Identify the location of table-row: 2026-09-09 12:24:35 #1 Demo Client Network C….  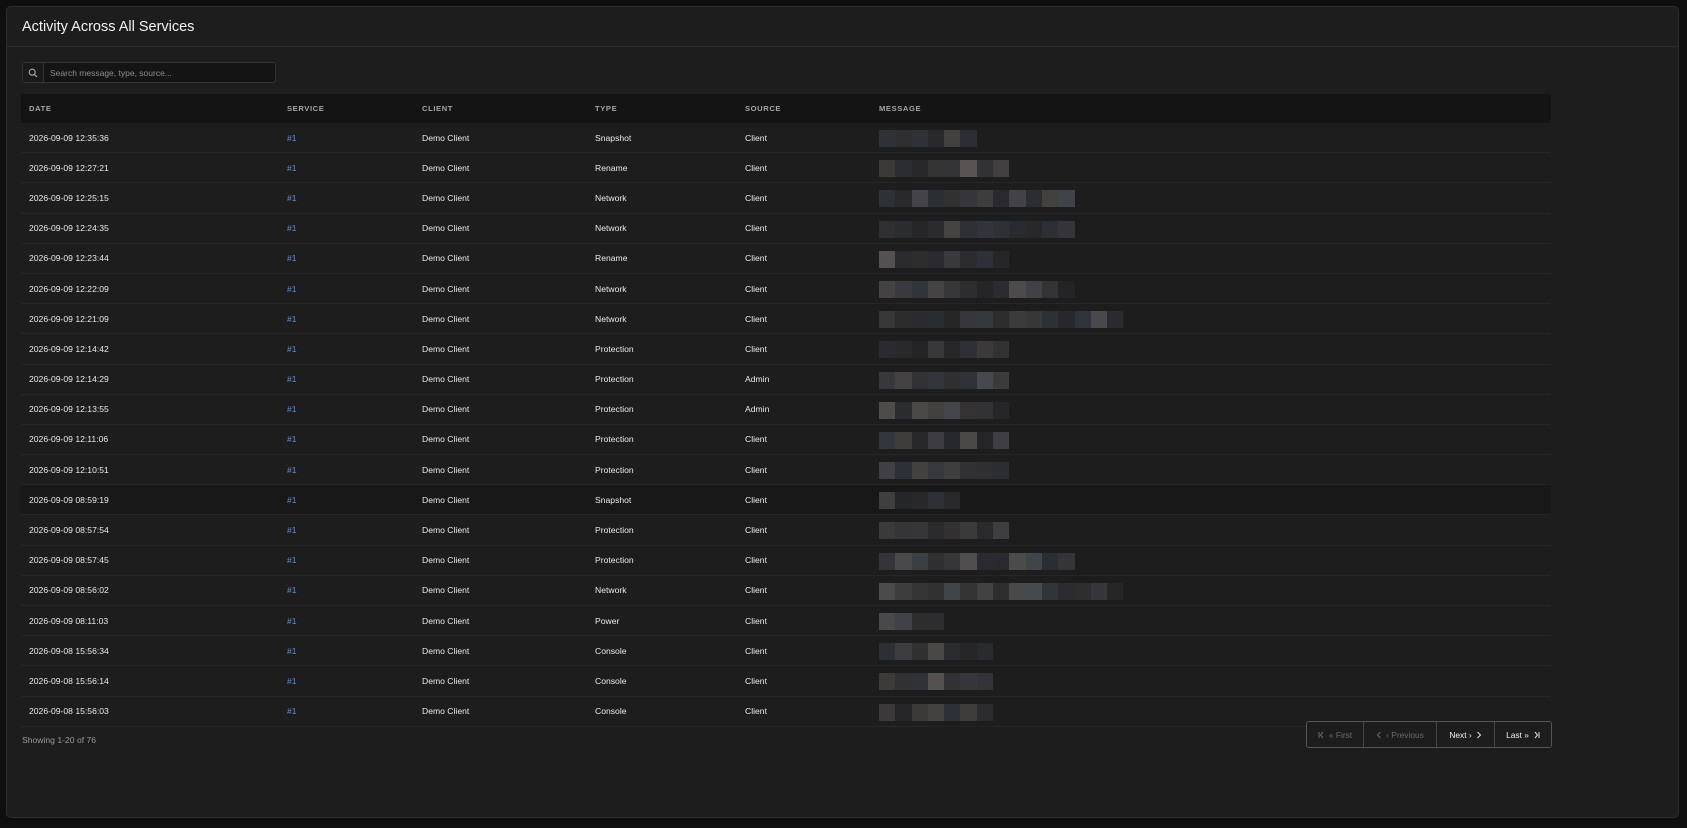
(786, 229).